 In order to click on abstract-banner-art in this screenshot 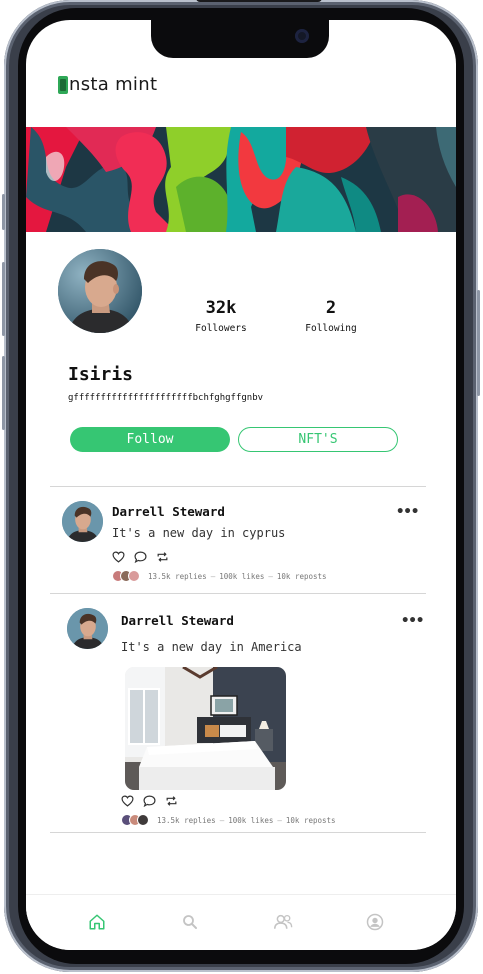, I will do `click(241, 179)`.